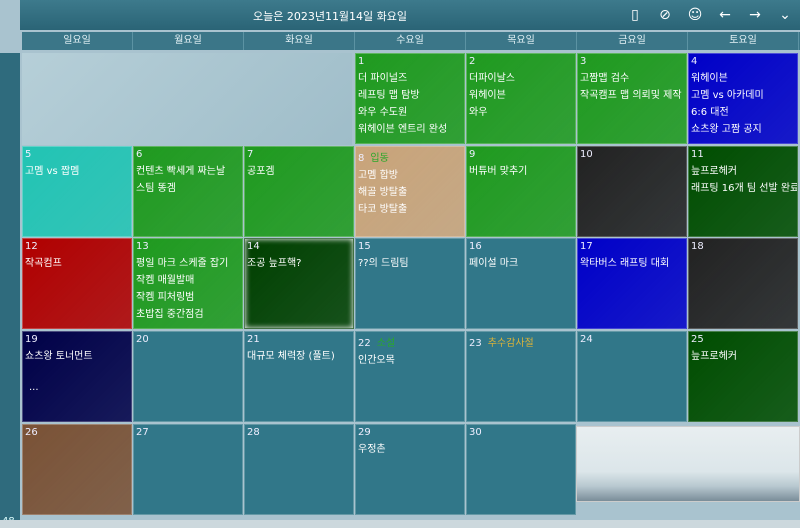  Describe the element at coordinates (31, 432) in the screenshot. I see `day-number: 26` at that location.